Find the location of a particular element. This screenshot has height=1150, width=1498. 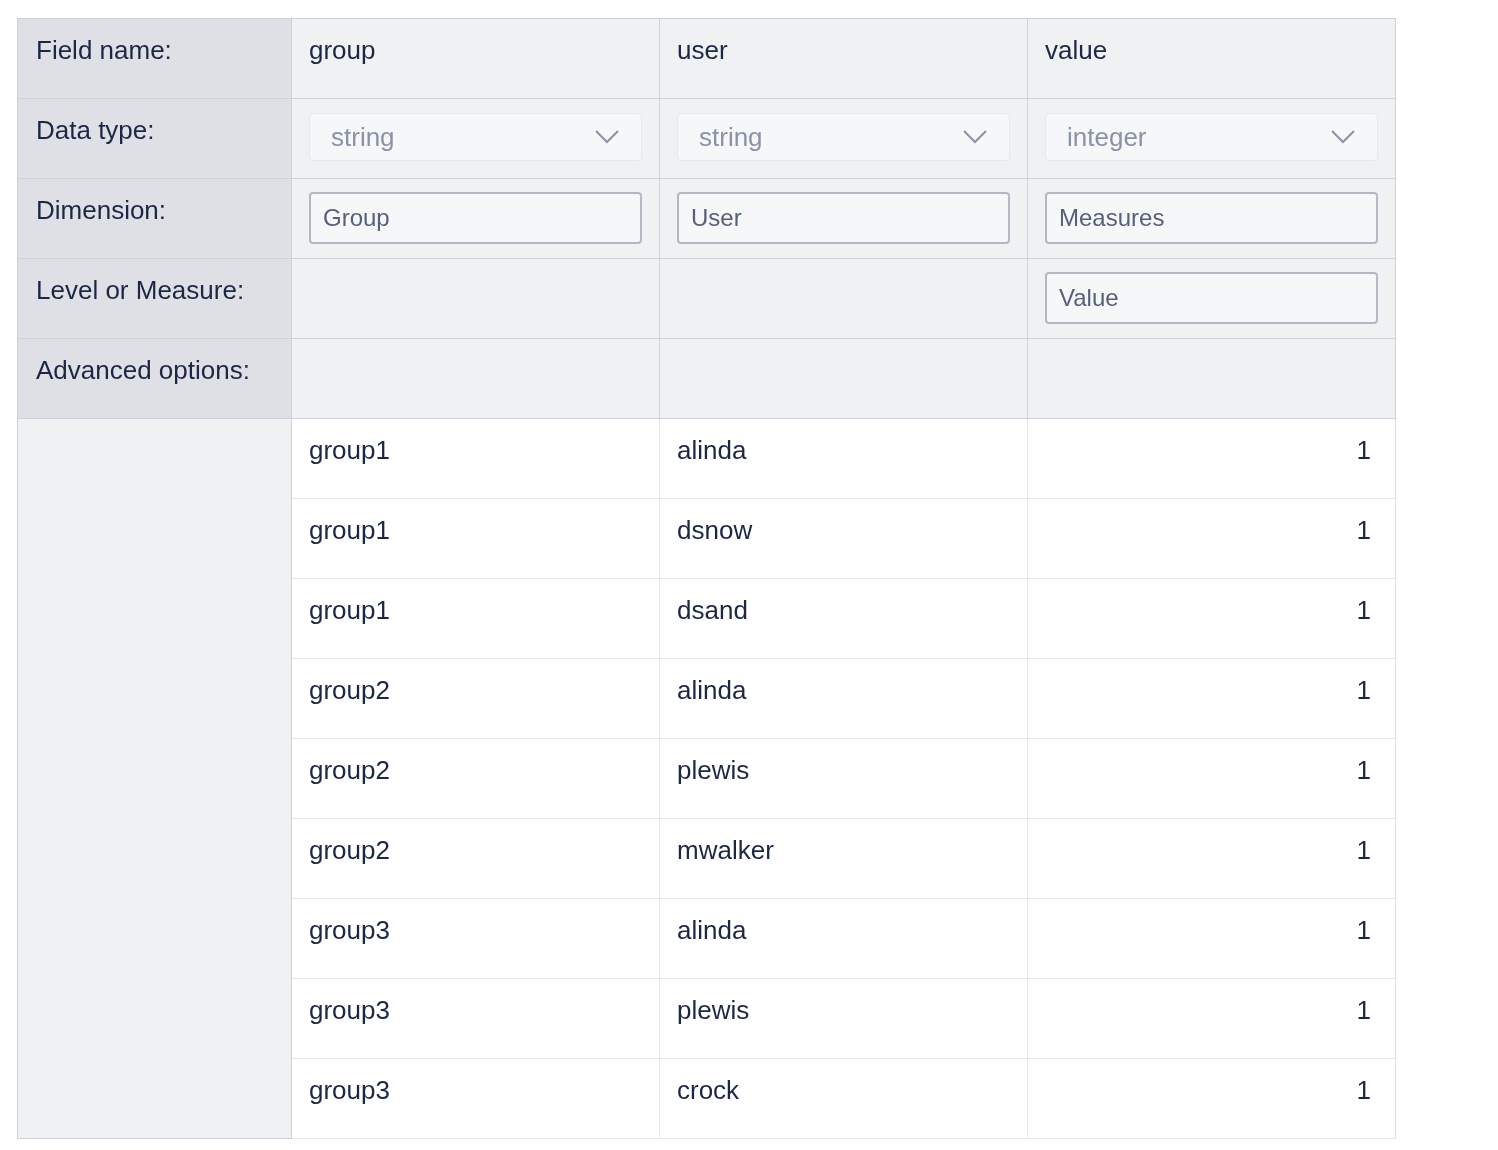

row-label: Dimension: is located at coordinates (101, 210).